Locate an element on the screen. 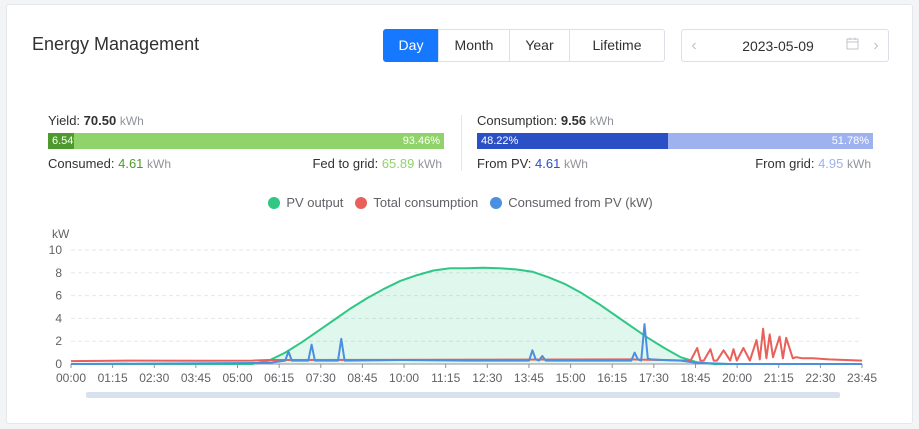 The image size is (919, 429). zoom-slider is located at coordinates (463, 395).